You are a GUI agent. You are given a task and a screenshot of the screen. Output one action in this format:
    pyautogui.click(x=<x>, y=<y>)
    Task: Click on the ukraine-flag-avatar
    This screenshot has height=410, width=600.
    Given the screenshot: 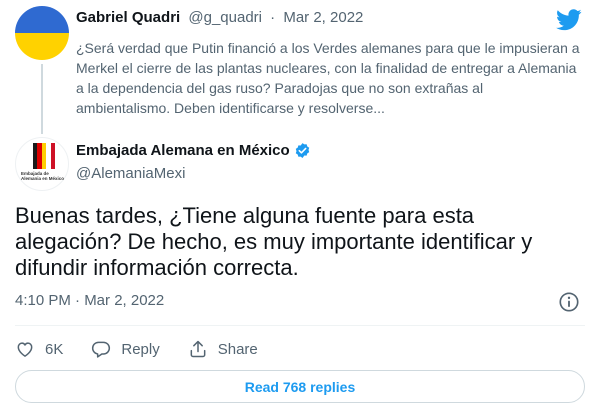 What is the action you would take?
    pyautogui.click(x=42, y=33)
    